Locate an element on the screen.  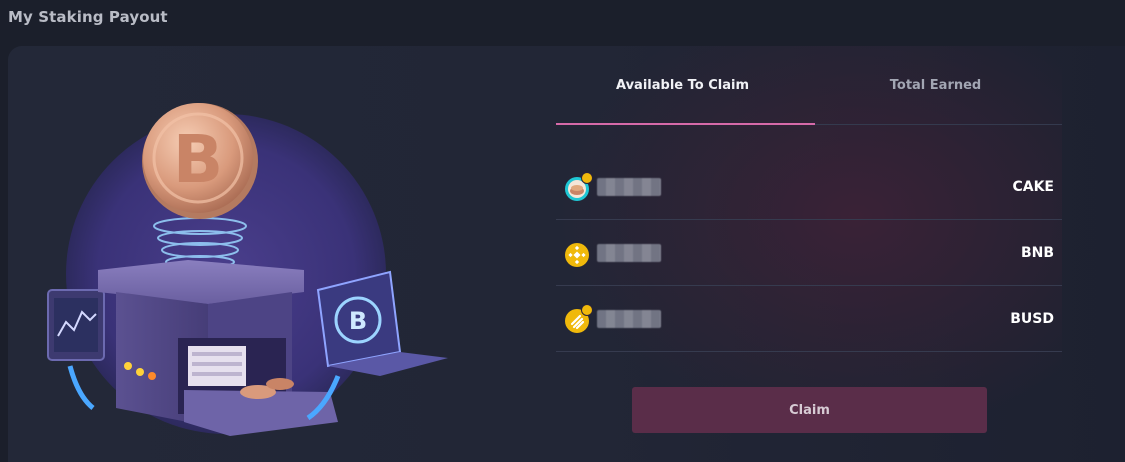
cake-token-icon is located at coordinates (579, 186).